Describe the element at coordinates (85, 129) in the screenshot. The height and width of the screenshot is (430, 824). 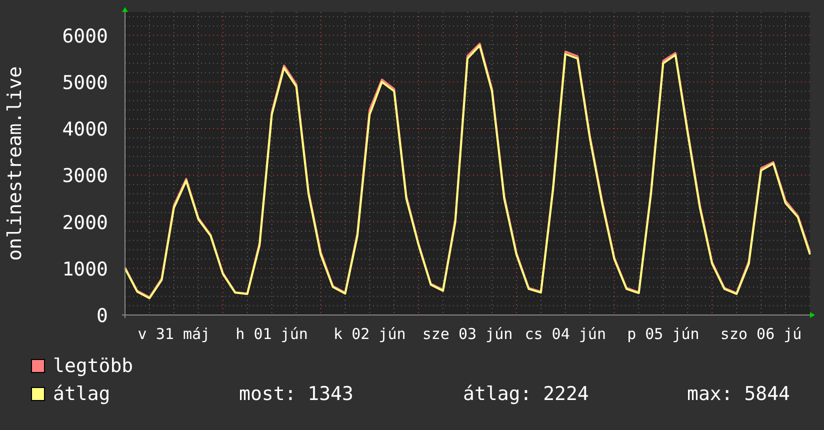
I see `axis-tick-label: 4000` at that location.